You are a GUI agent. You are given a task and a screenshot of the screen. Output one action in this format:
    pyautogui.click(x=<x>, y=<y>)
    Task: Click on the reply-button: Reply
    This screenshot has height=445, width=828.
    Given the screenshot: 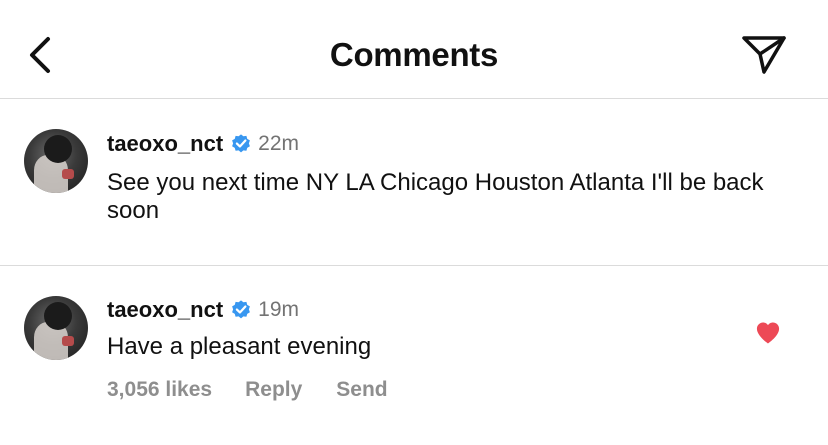 What is the action you would take?
    pyautogui.click(x=273, y=390)
    